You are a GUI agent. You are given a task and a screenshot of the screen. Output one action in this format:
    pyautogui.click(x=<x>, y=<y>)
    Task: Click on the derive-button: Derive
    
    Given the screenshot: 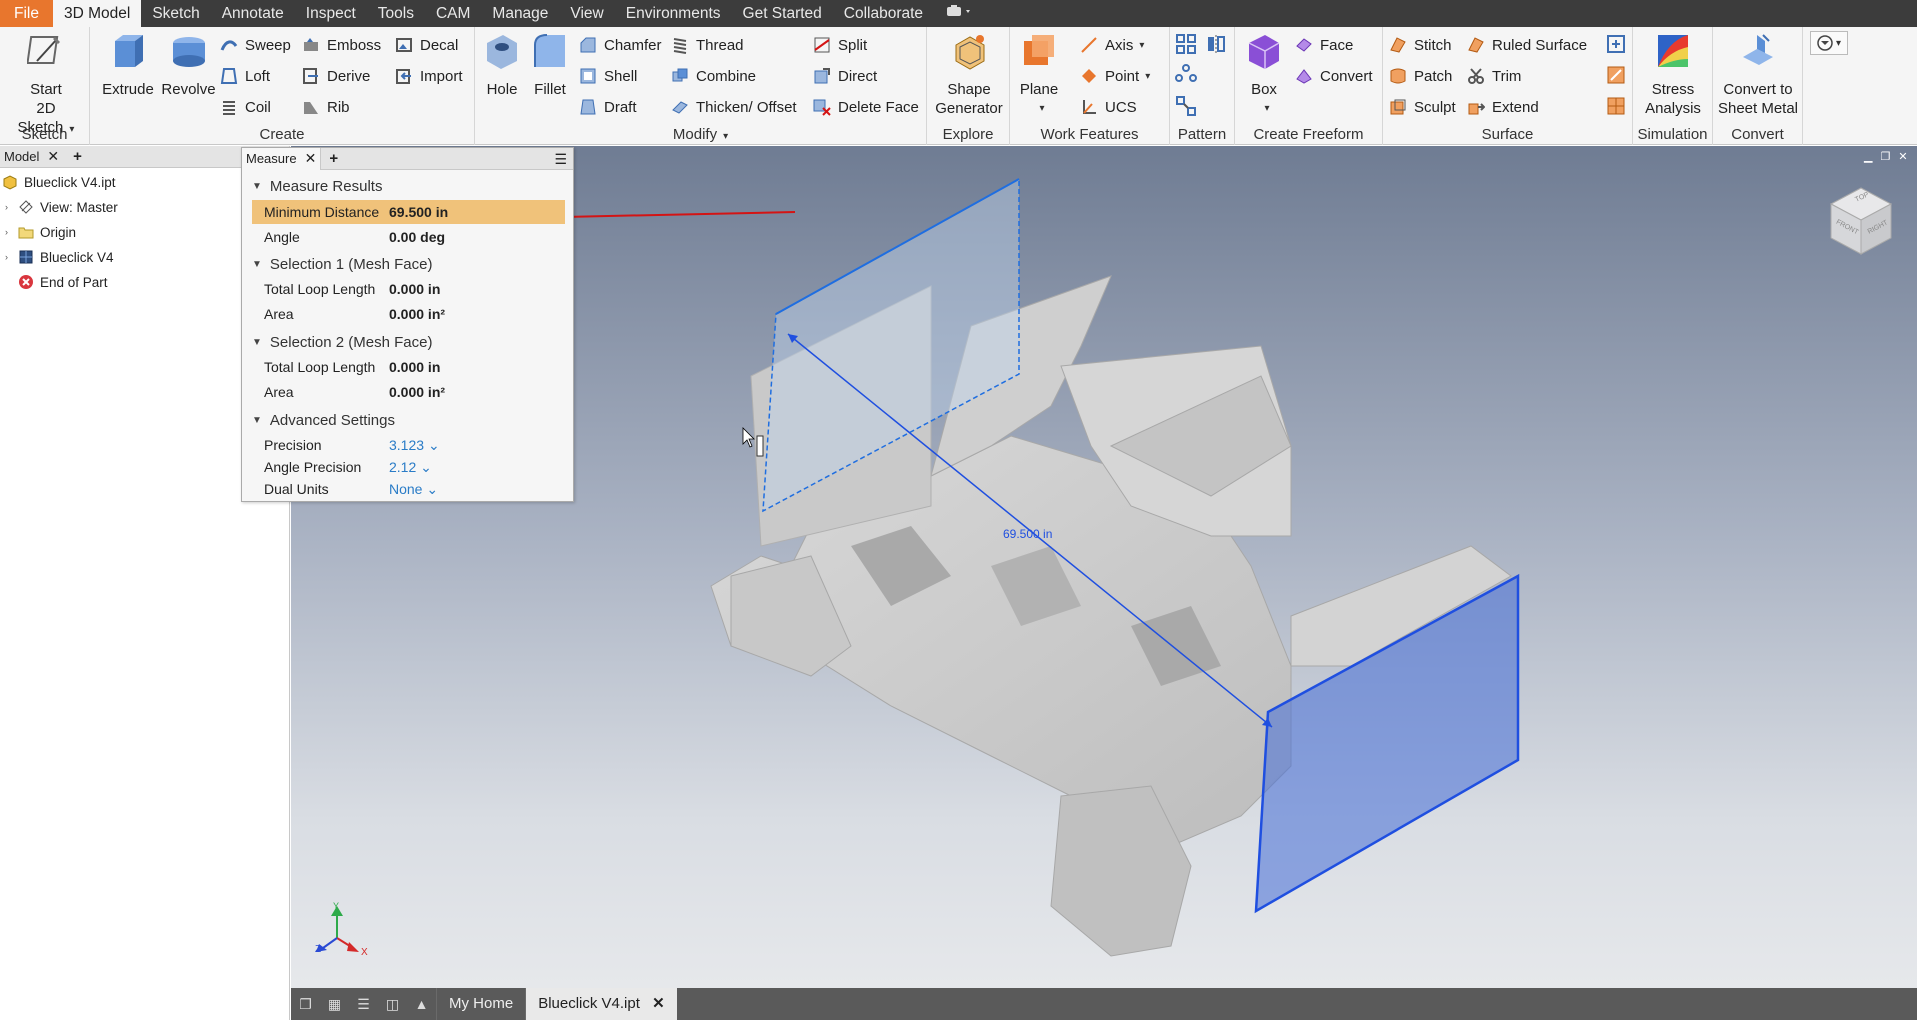 What is the action you would take?
    pyautogui.click(x=336, y=76)
    